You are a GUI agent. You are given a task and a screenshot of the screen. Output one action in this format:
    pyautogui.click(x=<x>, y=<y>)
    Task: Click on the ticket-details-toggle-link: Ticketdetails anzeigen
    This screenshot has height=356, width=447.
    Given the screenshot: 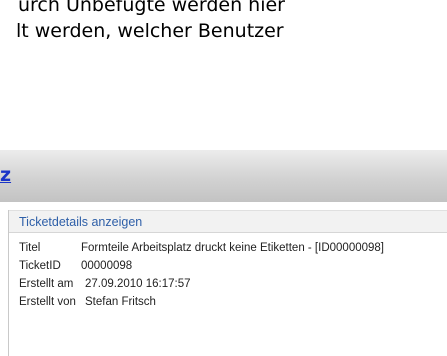 What is the action you would take?
    pyautogui.click(x=80, y=222)
    